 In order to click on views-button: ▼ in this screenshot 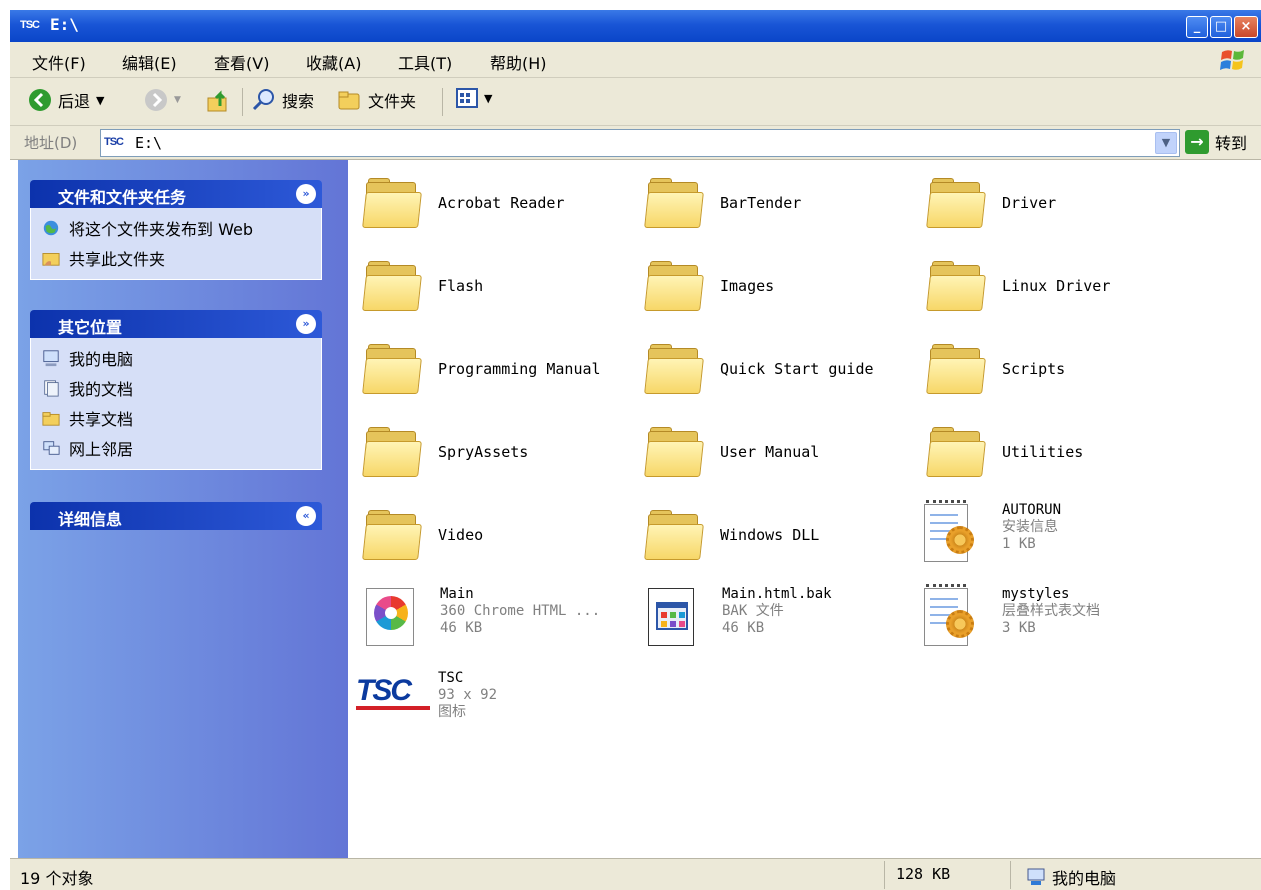, I will do `click(474, 98)`.